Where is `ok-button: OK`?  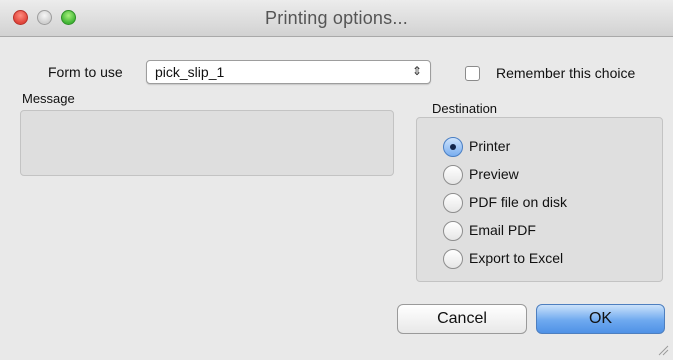
ok-button: OK is located at coordinates (600, 319).